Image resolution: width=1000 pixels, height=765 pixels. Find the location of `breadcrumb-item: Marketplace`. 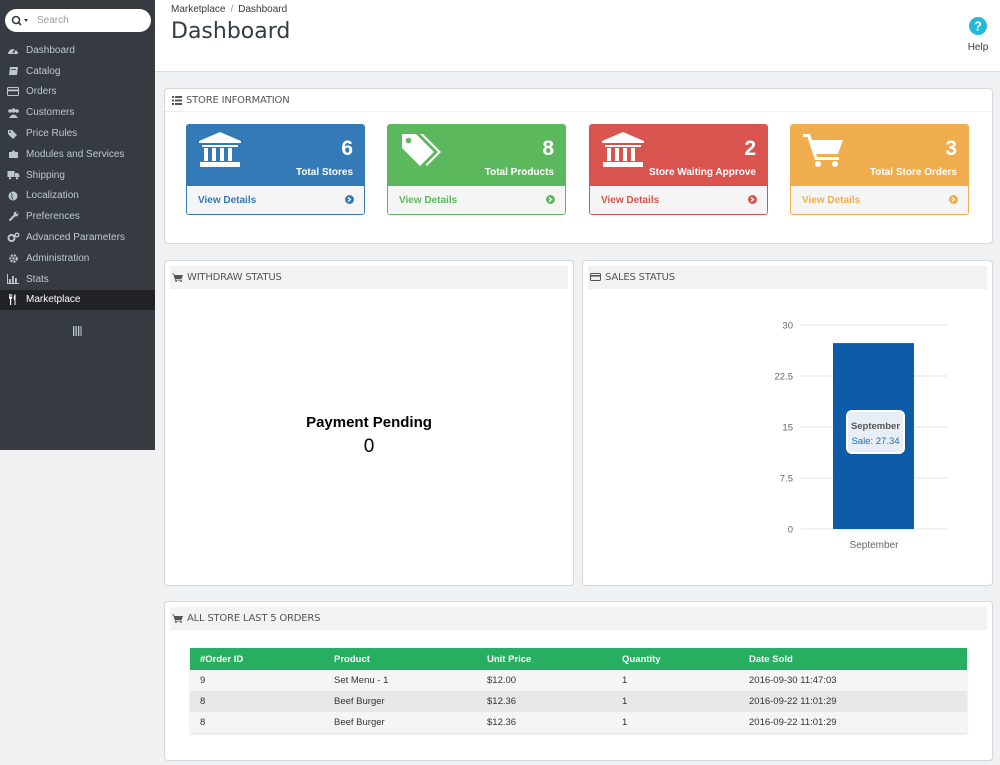

breadcrumb-item: Marketplace is located at coordinates (198, 9).